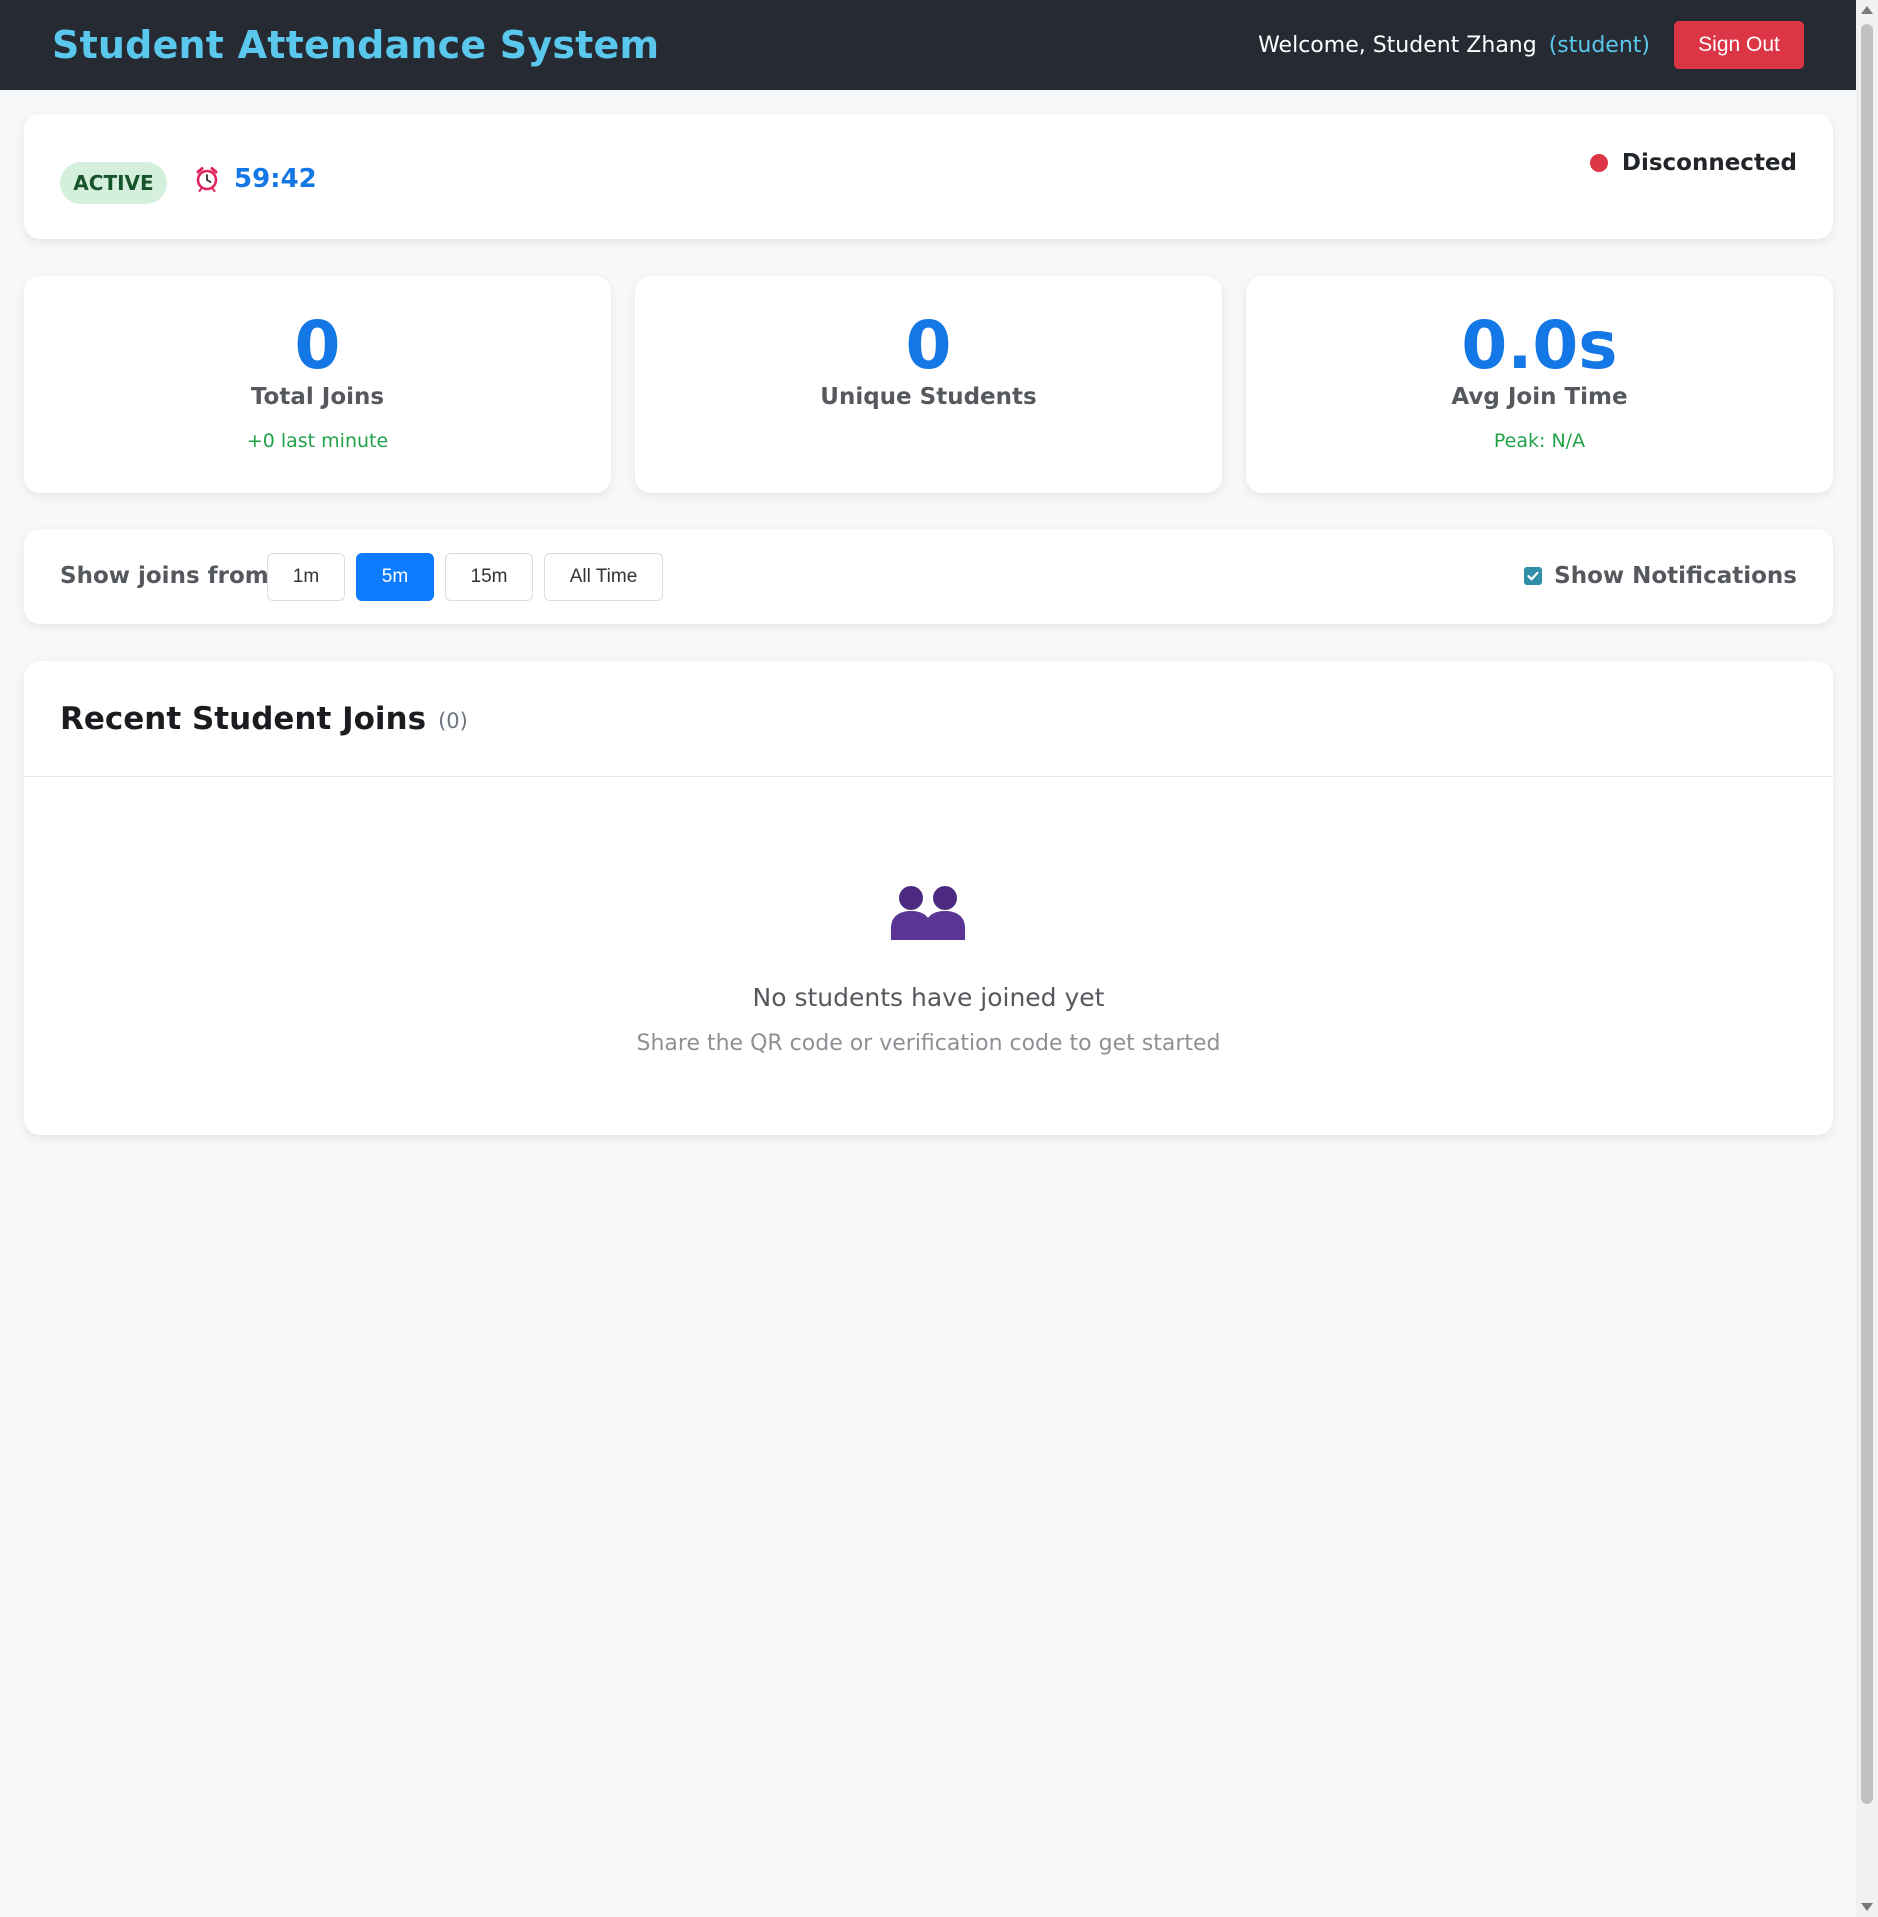  Describe the element at coordinates (243, 718) in the screenshot. I see `recent-joins-title: Recent Student Joins` at that location.